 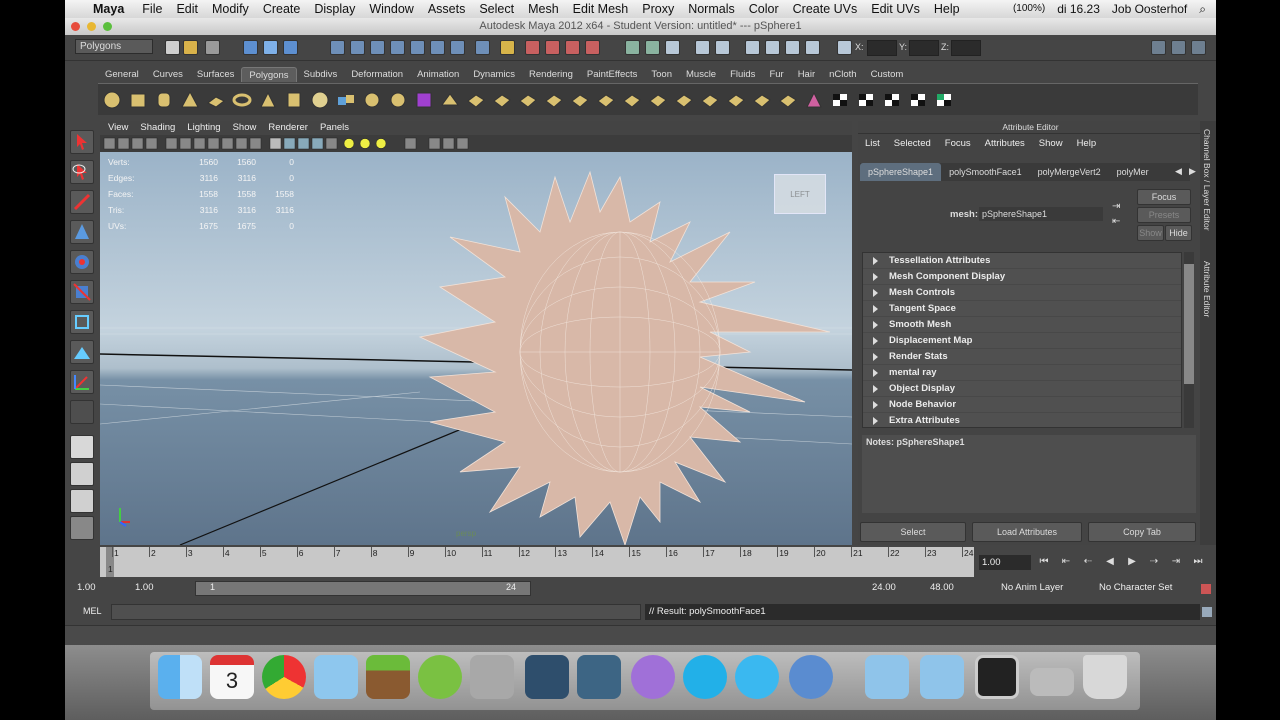 I want to click on step-back-key-icon: ⇤, so click(x=1066, y=562).